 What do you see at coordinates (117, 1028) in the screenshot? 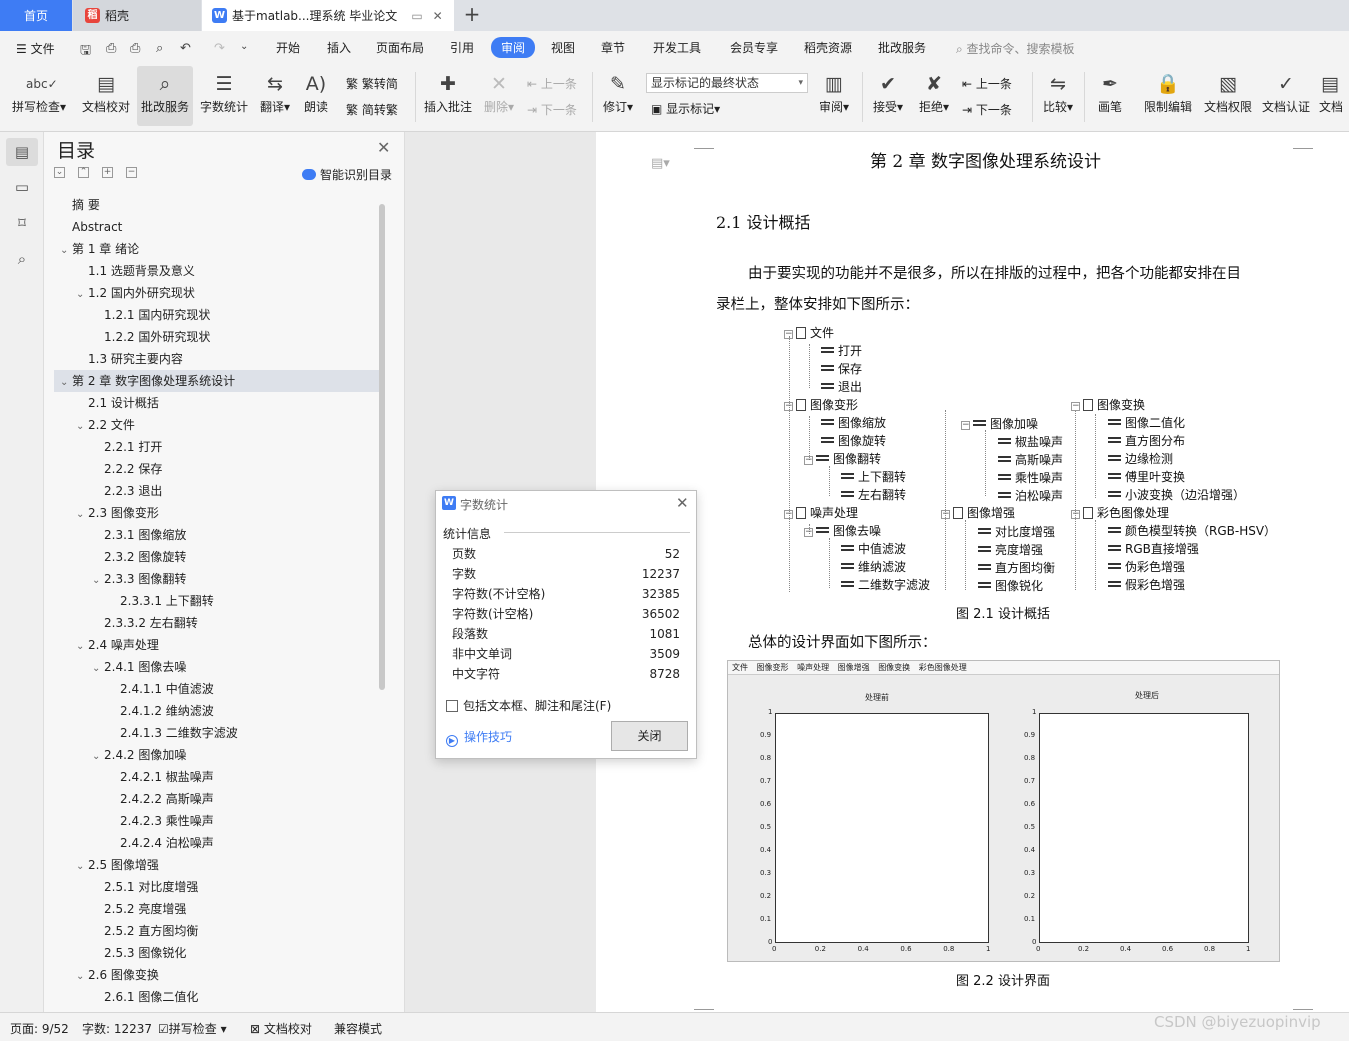
I see `word-count-indicator: 字数: 12237` at bounding box center [117, 1028].